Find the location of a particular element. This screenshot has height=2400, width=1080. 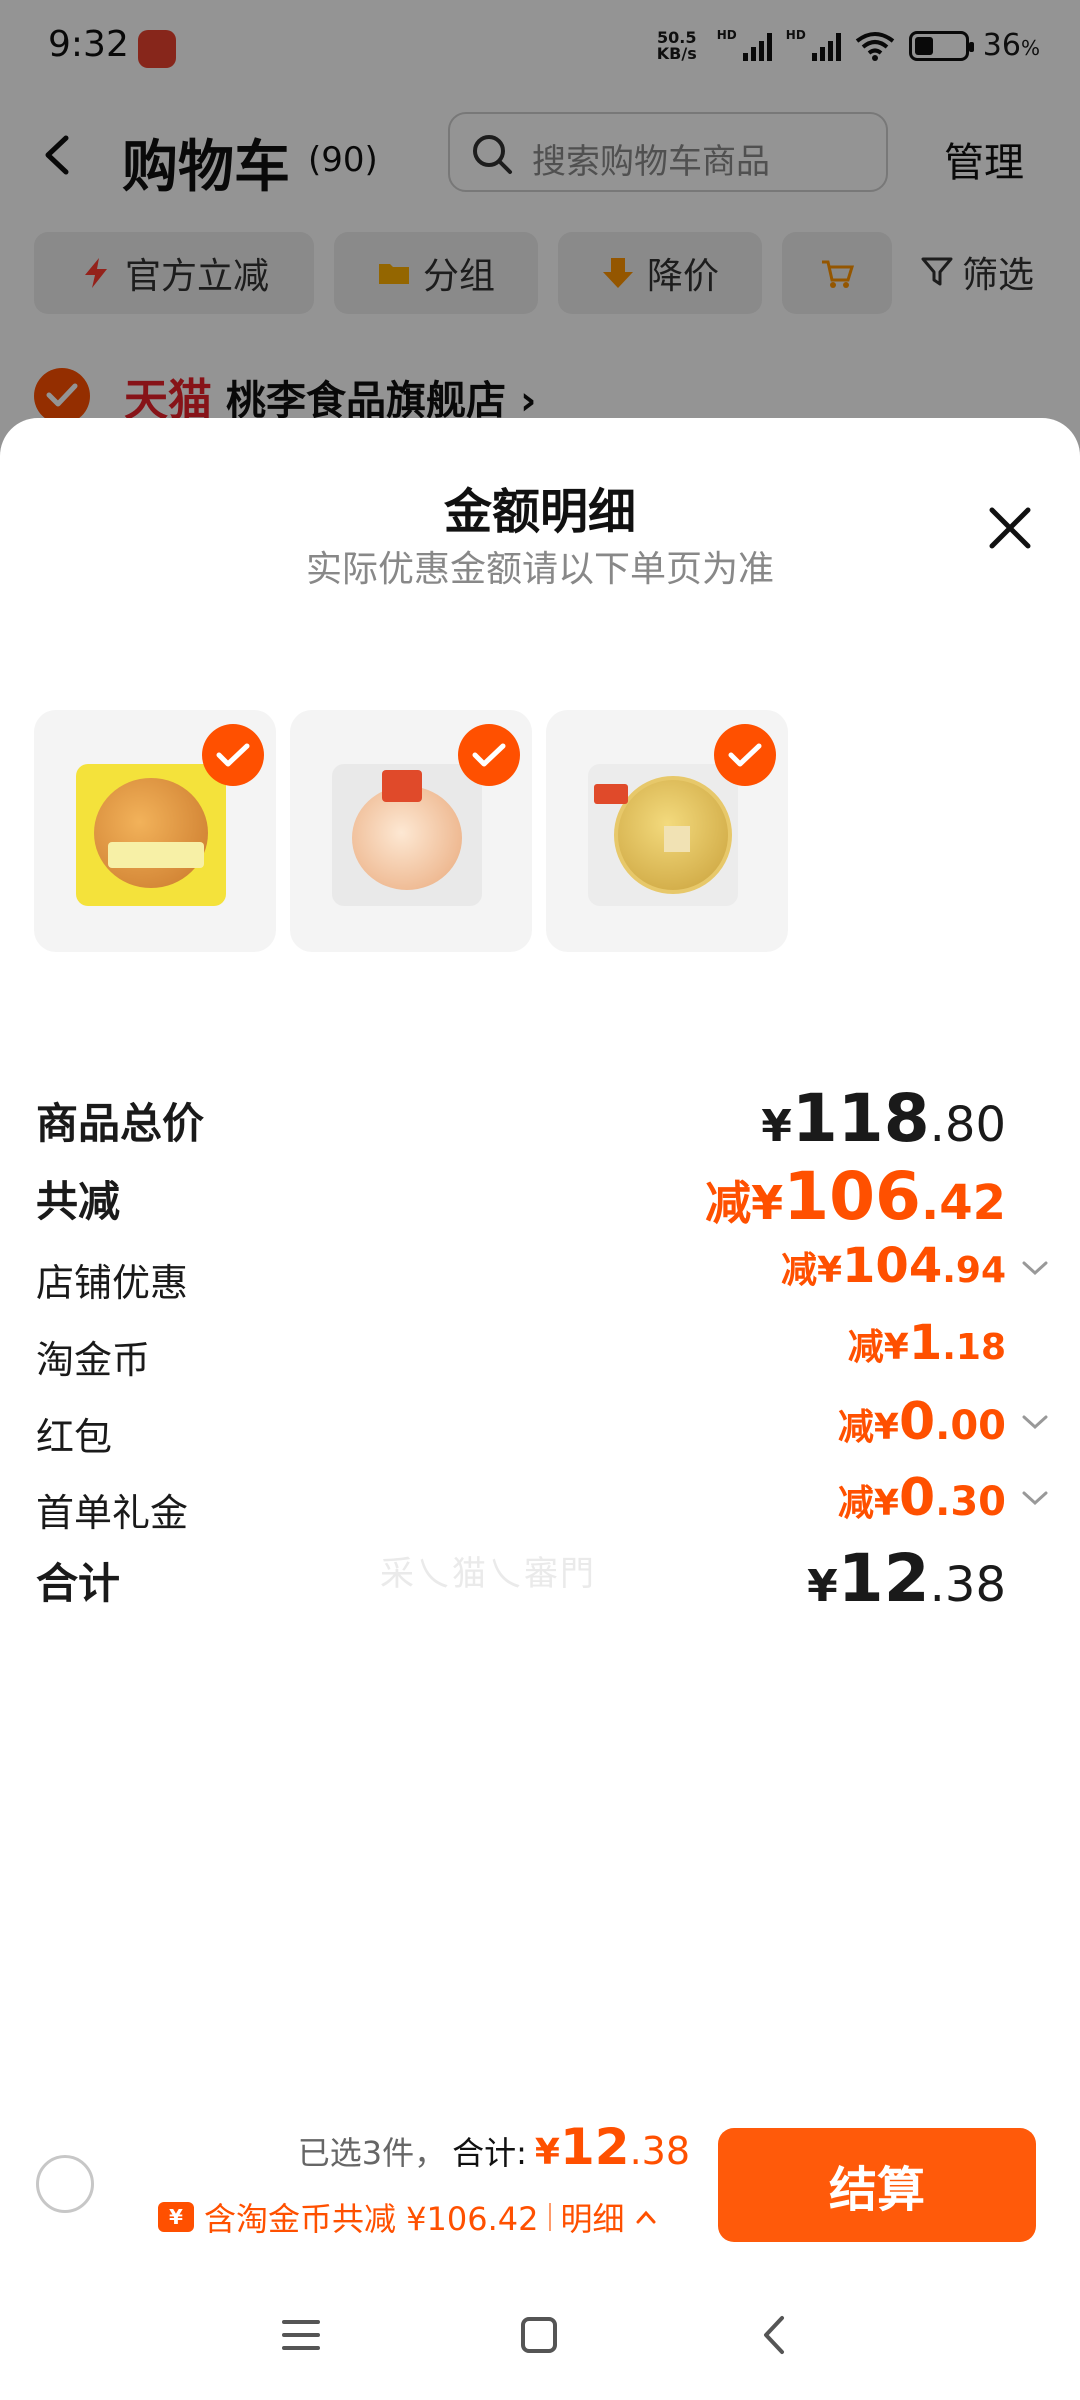

row-value: 减 ¥0.30 is located at coordinates (922, 1498).